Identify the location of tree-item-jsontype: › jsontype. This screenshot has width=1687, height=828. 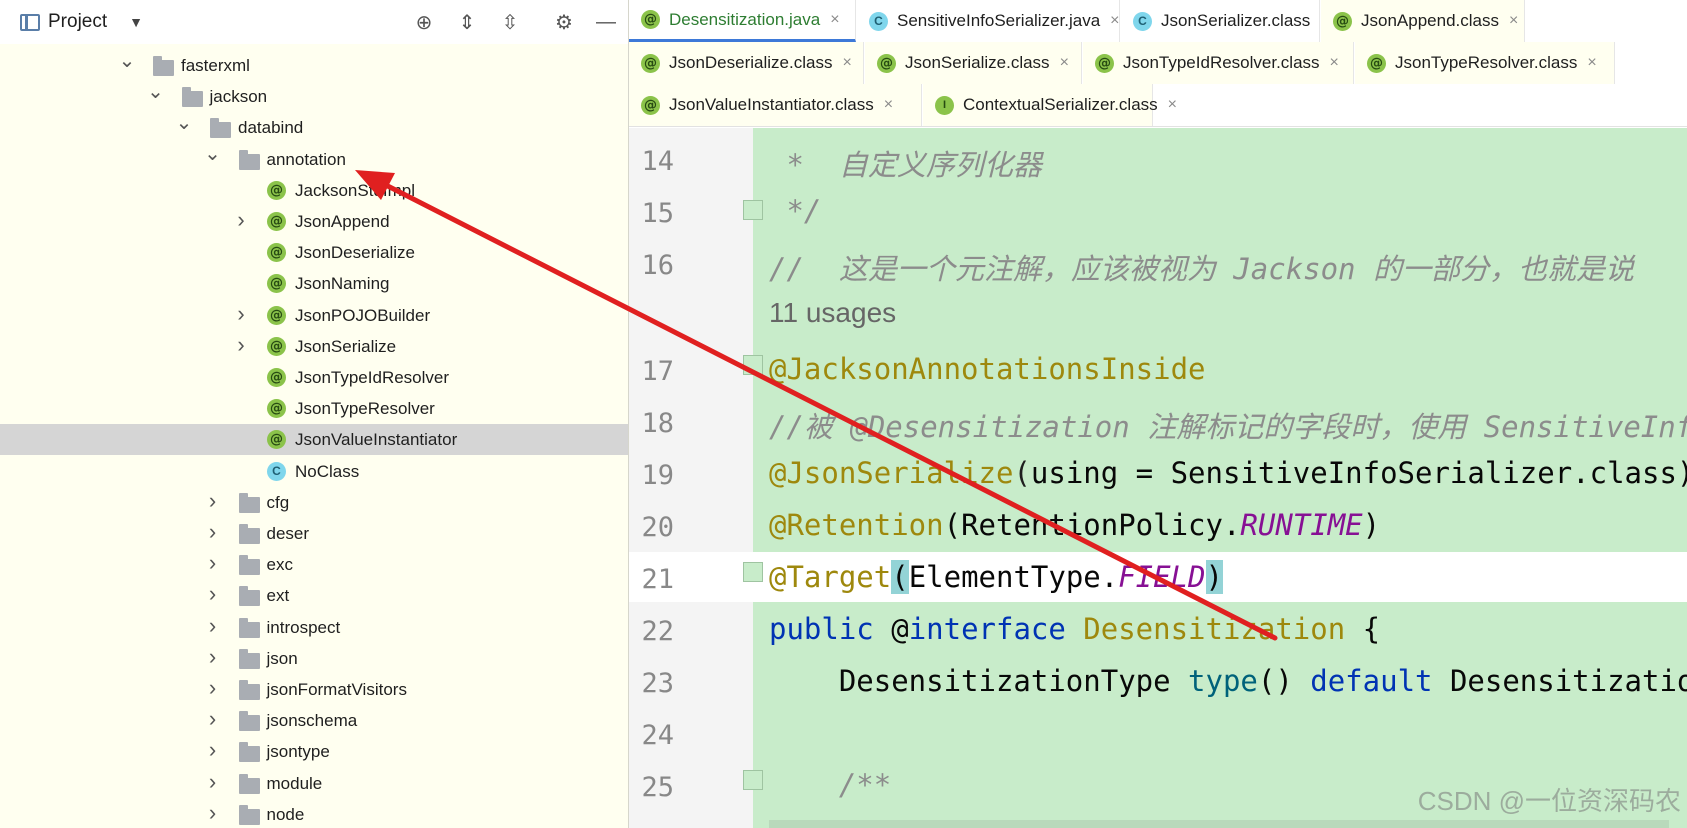
(314, 751).